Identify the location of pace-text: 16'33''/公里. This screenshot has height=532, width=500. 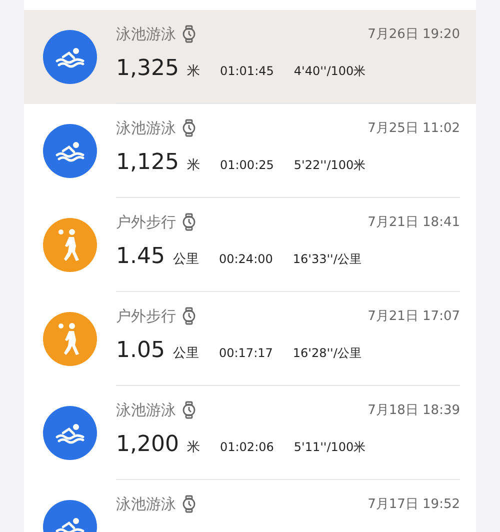
(327, 259).